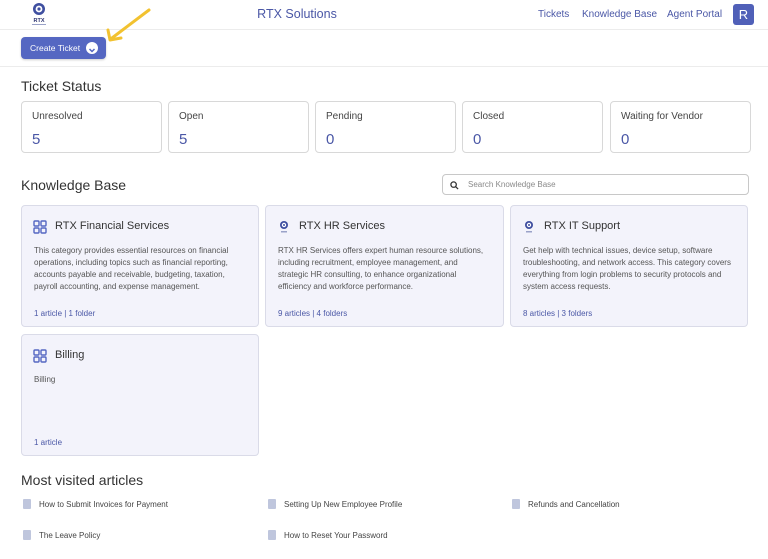 The image size is (768, 559). Describe the element at coordinates (553, 14) in the screenshot. I see `nav-tickets-link: Tickets` at that location.